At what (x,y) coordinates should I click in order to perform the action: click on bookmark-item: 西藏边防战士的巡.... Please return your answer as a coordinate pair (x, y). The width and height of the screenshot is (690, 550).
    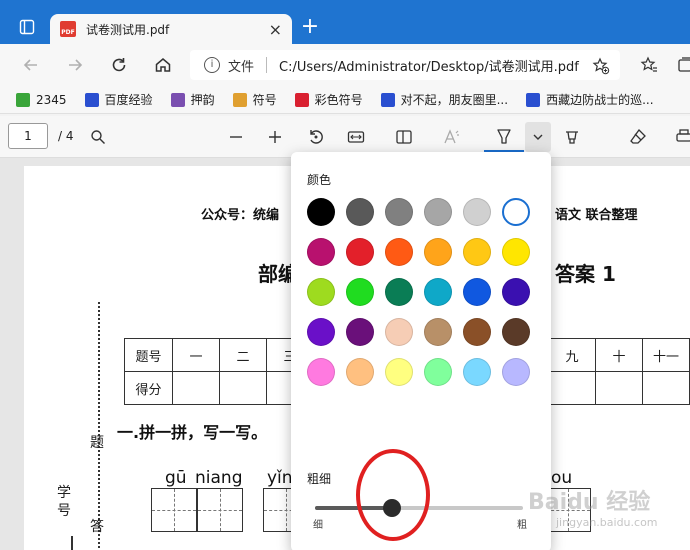
    Looking at the image, I should click on (590, 99).